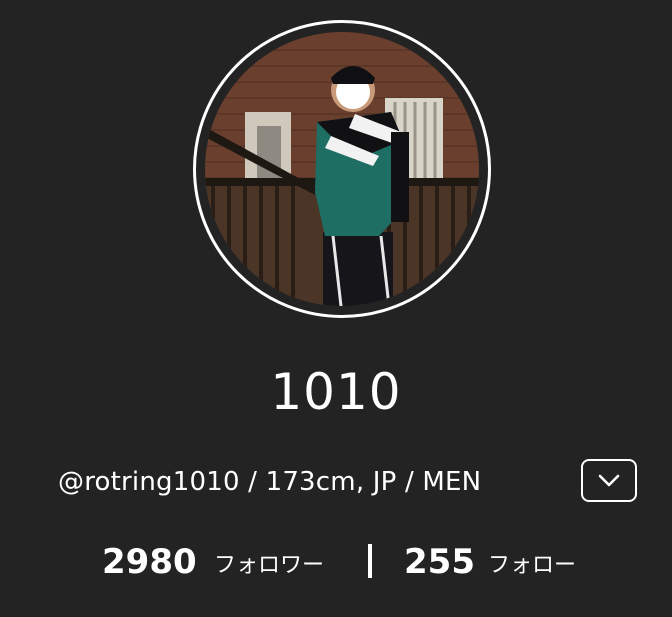 The height and width of the screenshot is (617, 672). Describe the element at coordinates (149, 562) in the screenshot. I see `followers-count: 2980` at that location.